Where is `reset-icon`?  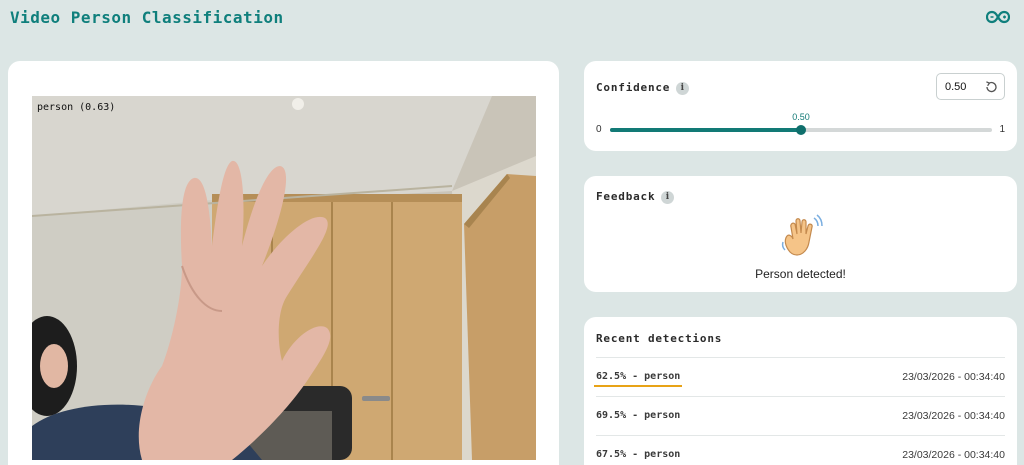
reset-icon is located at coordinates (991, 87).